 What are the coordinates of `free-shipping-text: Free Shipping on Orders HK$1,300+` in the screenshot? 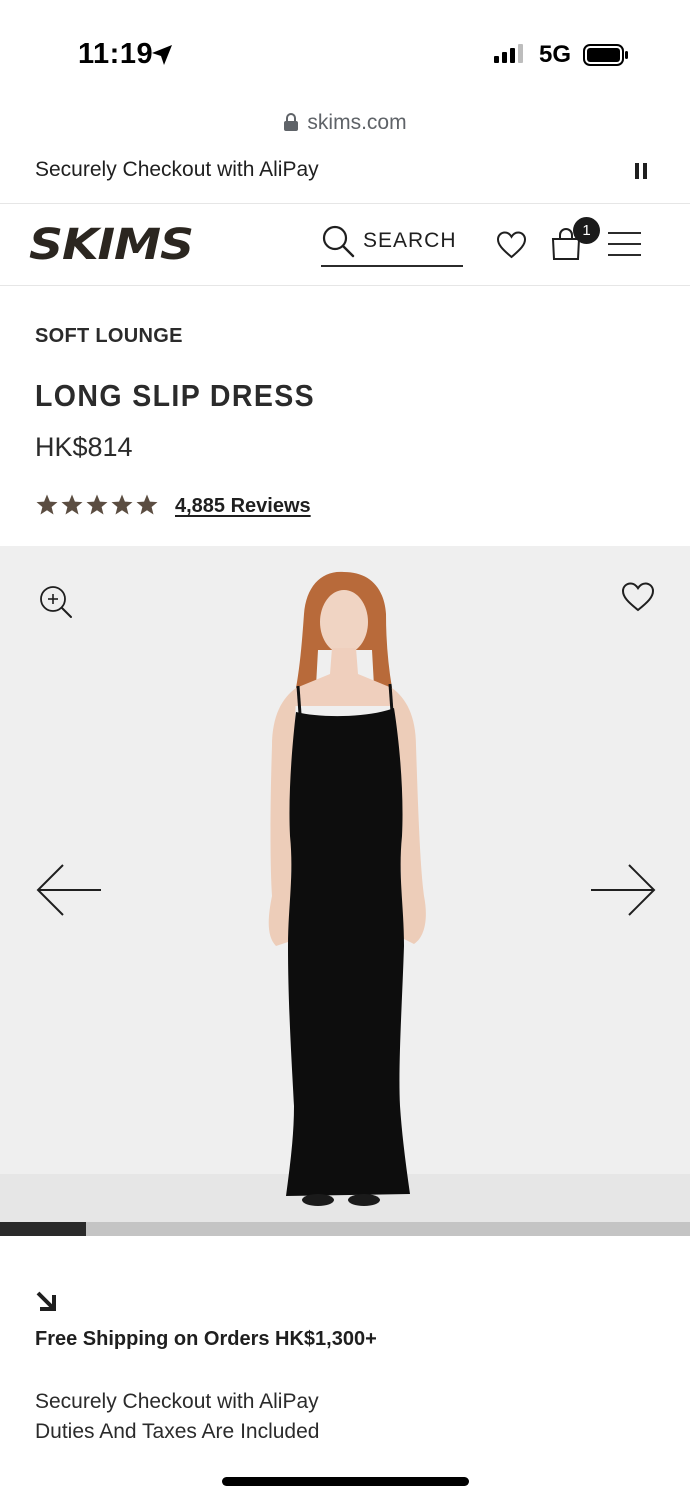 It's located at (206, 1339).